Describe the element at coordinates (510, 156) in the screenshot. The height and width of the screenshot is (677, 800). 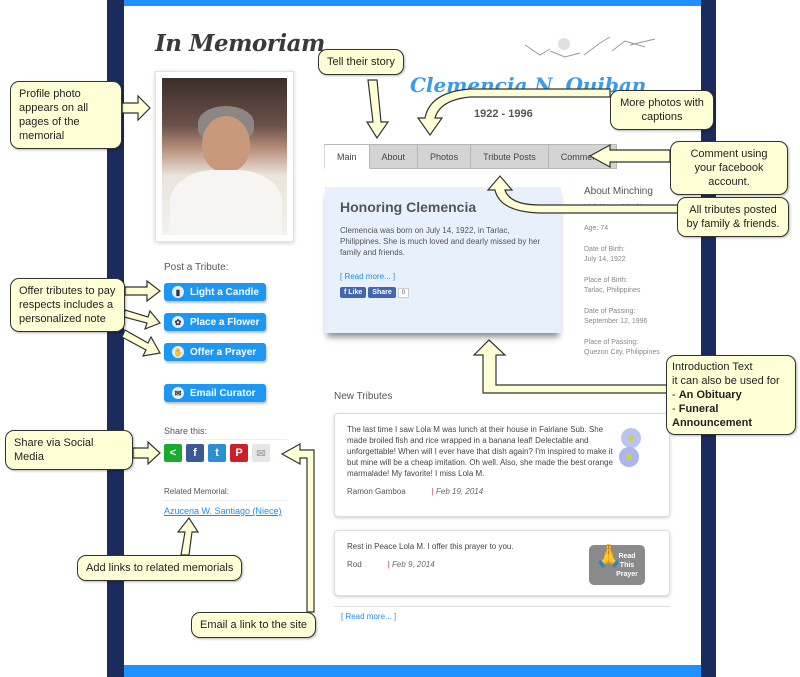
I see `tab-tribute-posts: Tribute Posts` at that location.